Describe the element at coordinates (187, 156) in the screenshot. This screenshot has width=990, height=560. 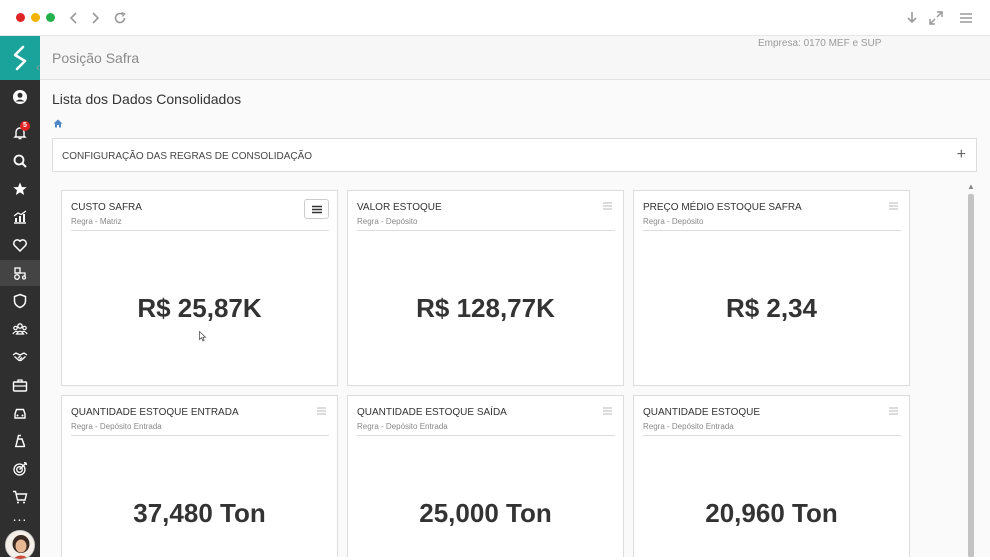
I see `consolidation-rules-label: CONFIGURAÇÃO DAS REGRAS DE CONSOLIDAÇÃO` at that location.